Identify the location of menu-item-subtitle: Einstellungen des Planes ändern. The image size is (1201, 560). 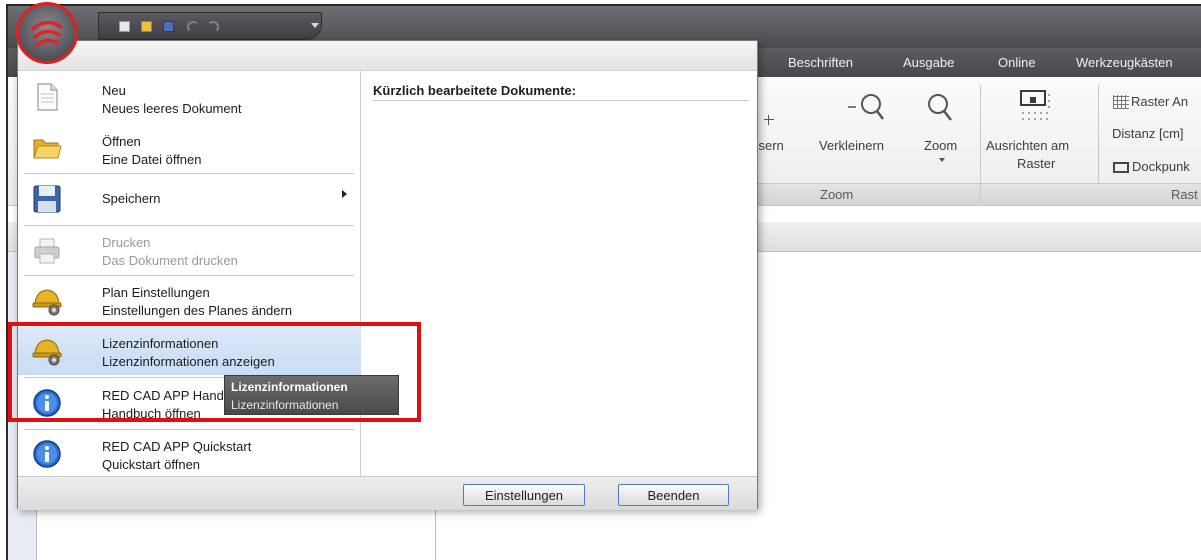
(197, 310).